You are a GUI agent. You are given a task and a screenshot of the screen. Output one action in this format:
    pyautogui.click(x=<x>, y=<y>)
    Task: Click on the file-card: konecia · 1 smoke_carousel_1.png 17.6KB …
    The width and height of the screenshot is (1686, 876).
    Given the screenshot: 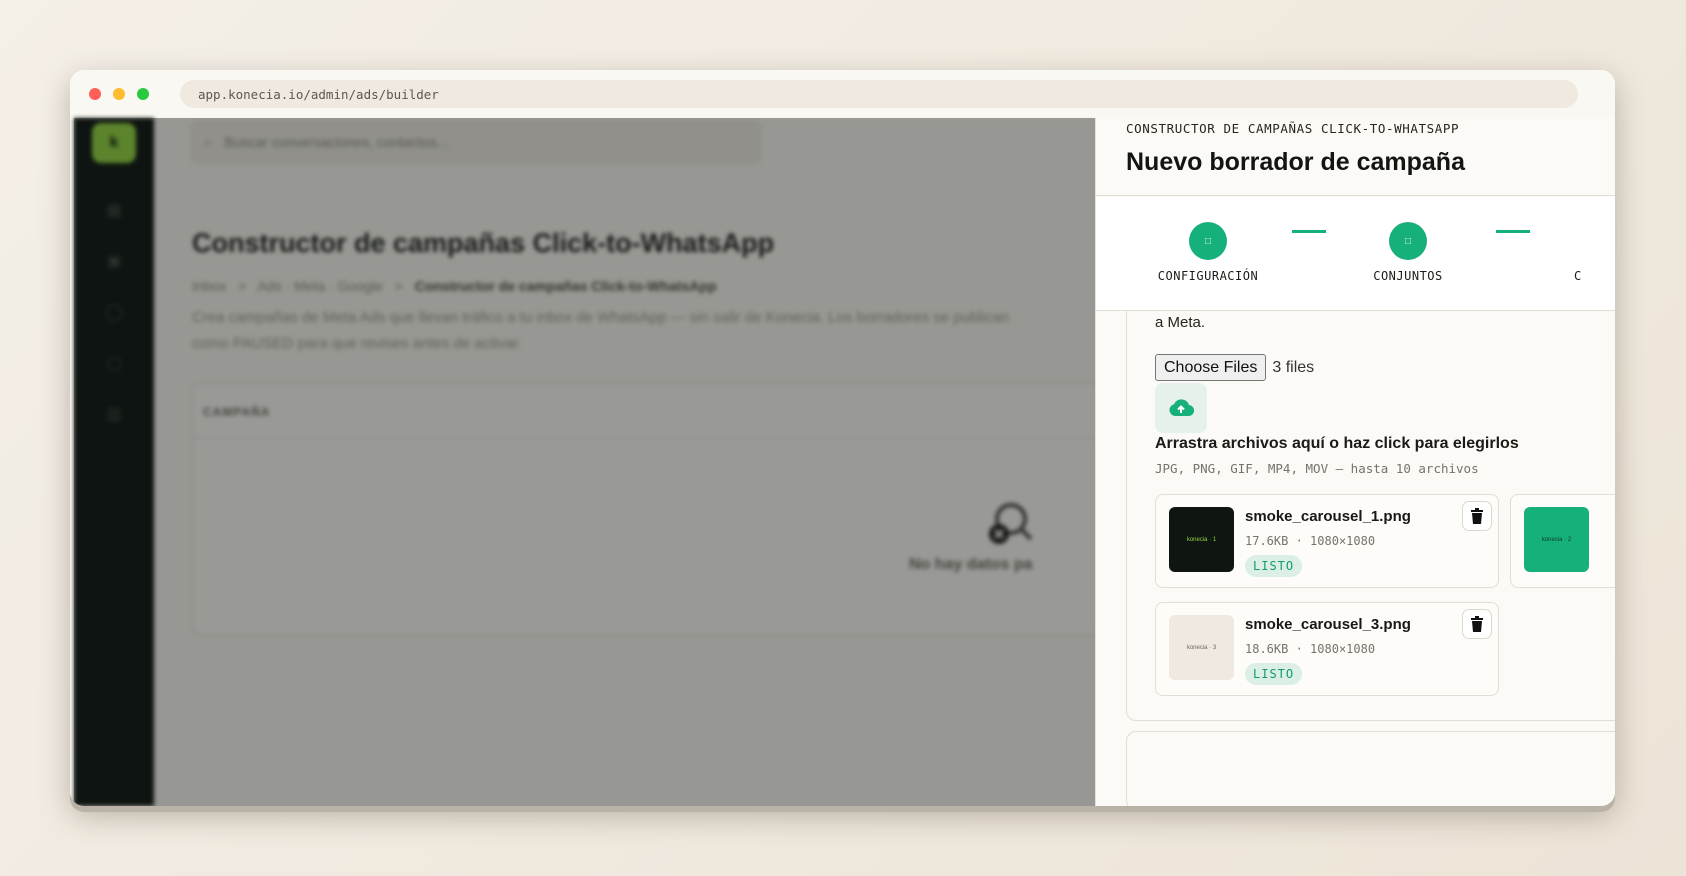 What is the action you would take?
    pyautogui.click(x=1327, y=541)
    